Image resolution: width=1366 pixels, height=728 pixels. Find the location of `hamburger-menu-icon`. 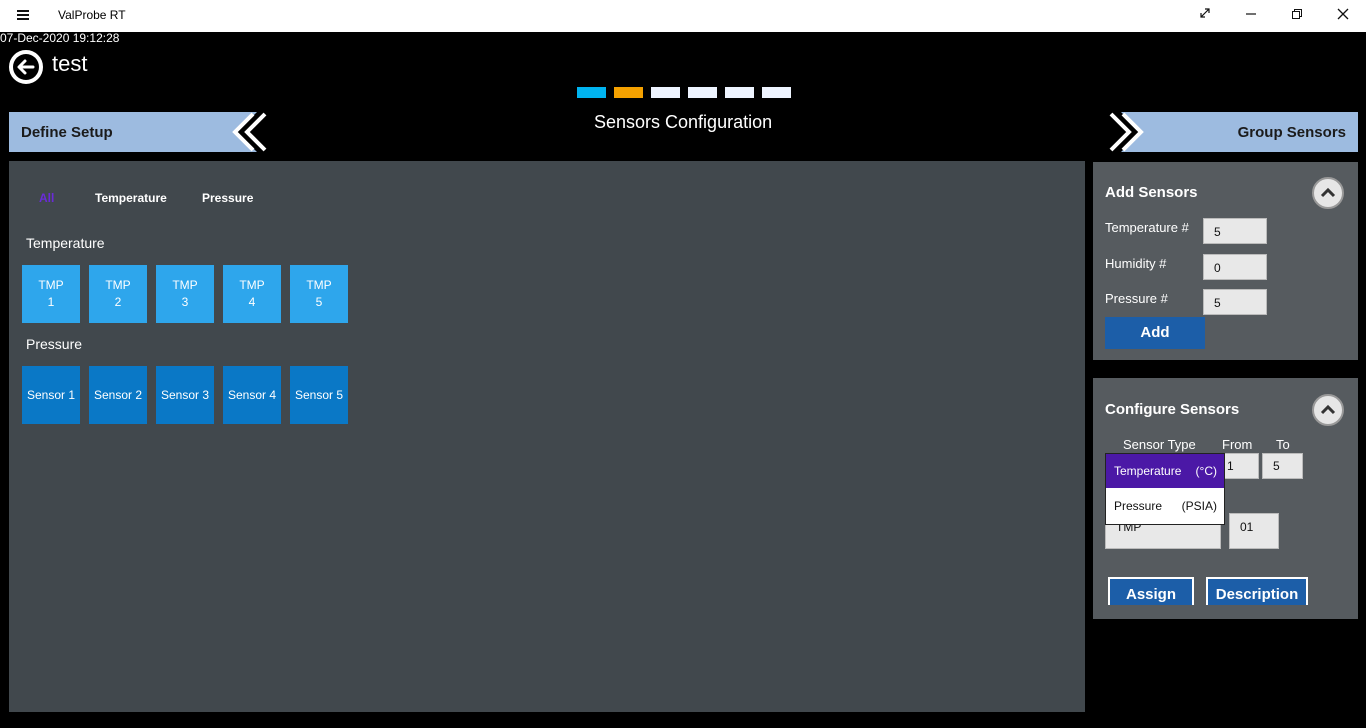

hamburger-menu-icon is located at coordinates (23, 15).